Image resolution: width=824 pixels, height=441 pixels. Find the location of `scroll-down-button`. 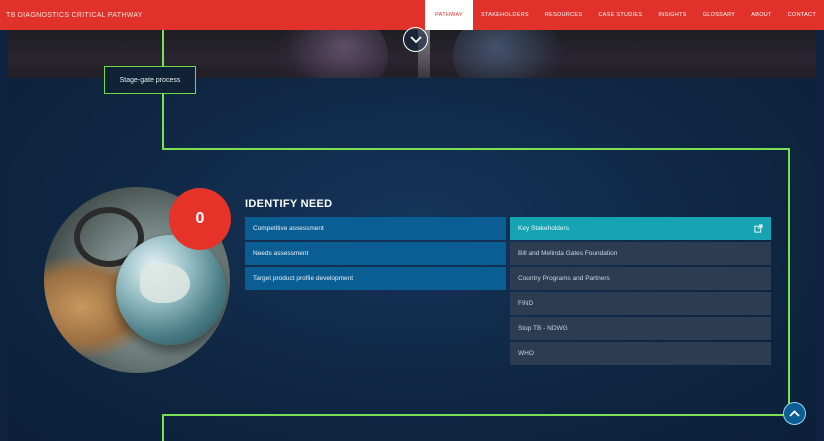

scroll-down-button is located at coordinates (415, 39).